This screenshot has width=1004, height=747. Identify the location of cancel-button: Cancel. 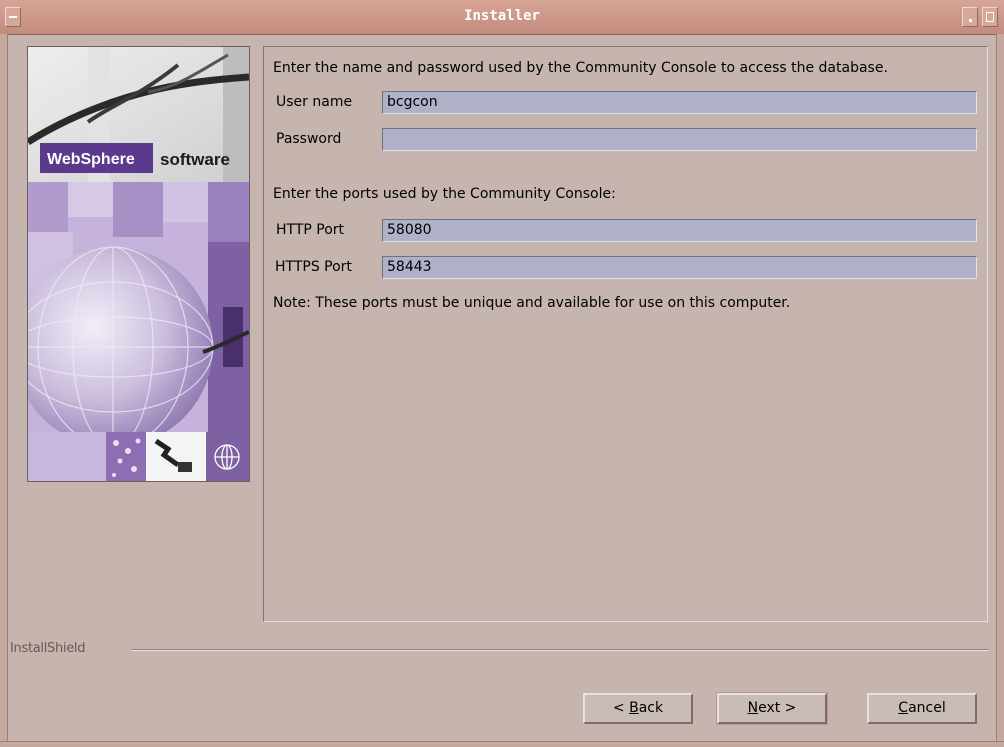
(922, 708).